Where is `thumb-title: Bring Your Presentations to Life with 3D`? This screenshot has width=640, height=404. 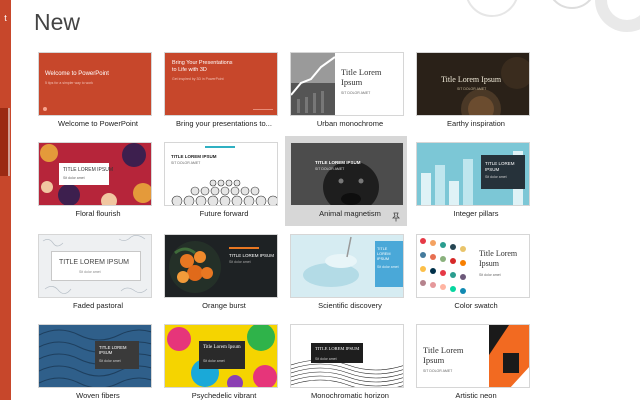
thumb-title: Bring Your Presentations to Life with 3D is located at coordinates (202, 66).